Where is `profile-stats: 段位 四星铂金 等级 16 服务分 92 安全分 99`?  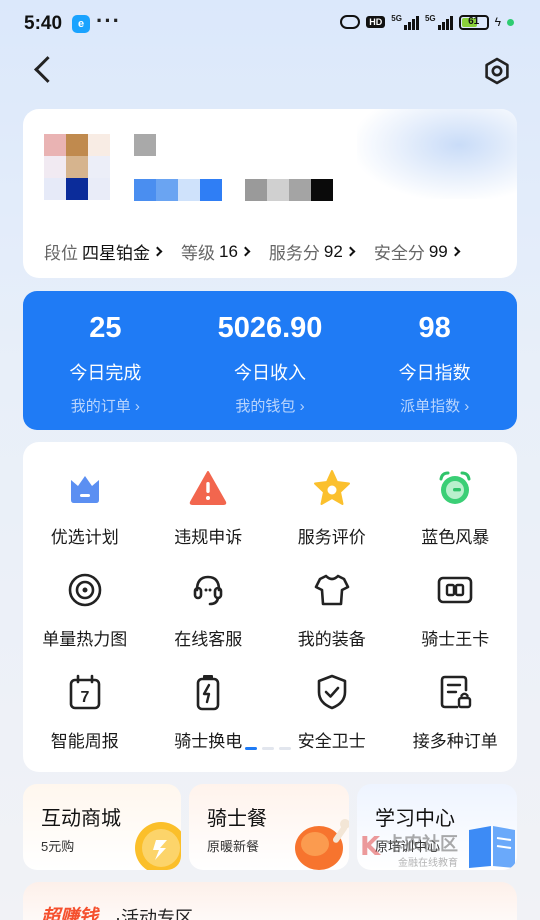 profile-stats: 段位 四星铂金 等级 16 服务分 92 安全分 99 is located at coordinates (252, 251).